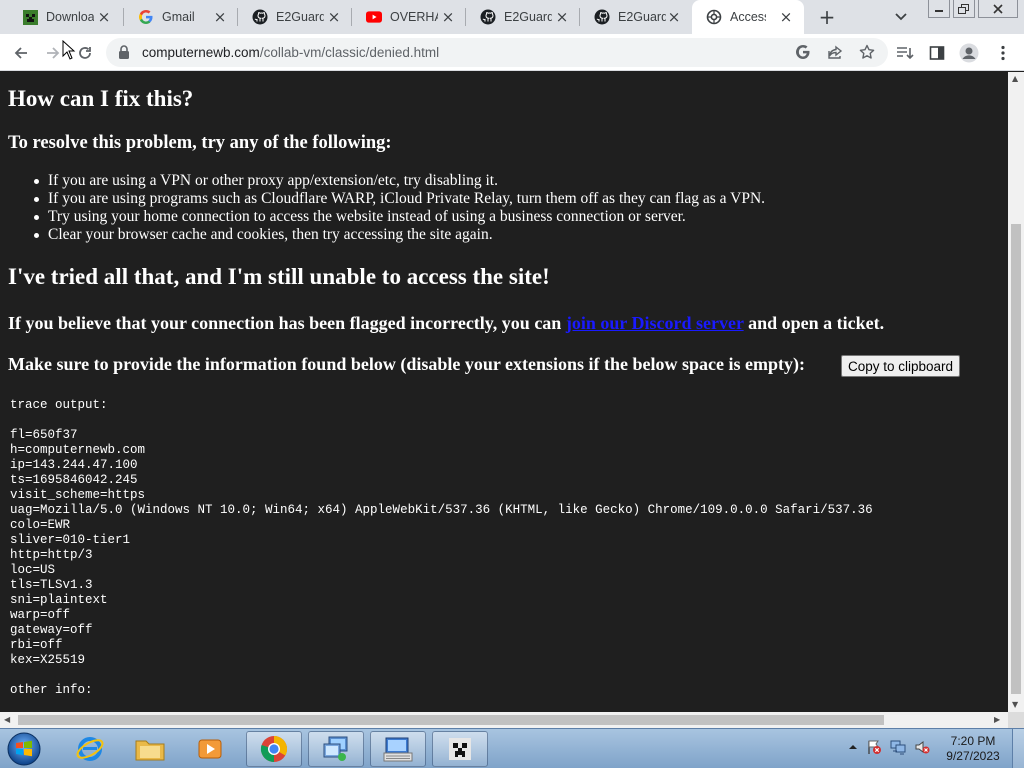 The width and height of the screenshot is (1024, 768). Describe the element at coordinates (803, 52) in the screenshot. I see `google-translate-icon` at that location.